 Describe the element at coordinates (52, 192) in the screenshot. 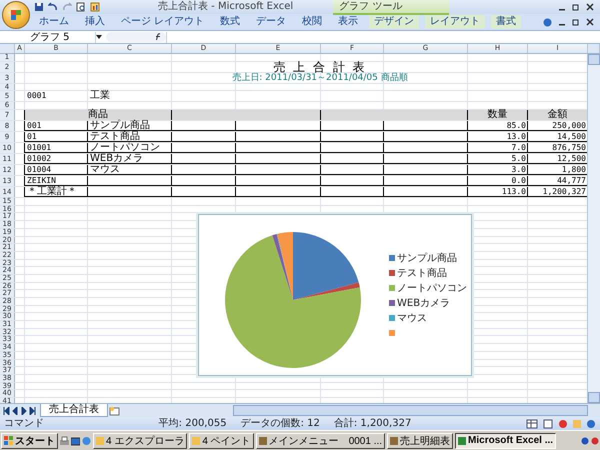

I see `table-cell-text: ＊工業計＊` at that location.